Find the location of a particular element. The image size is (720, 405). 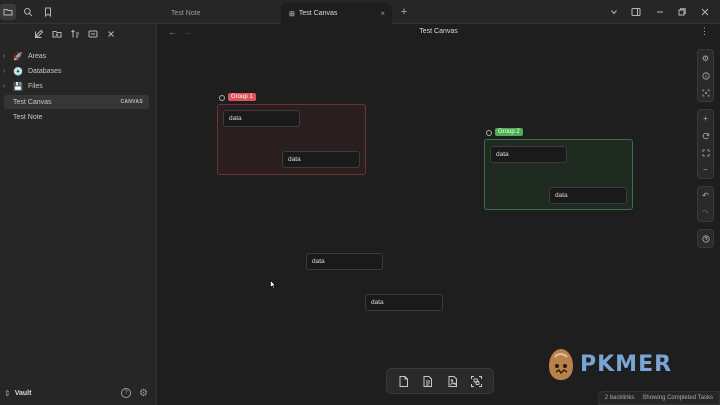

file-label: Test Canvas is located at coordinates (32, 102).